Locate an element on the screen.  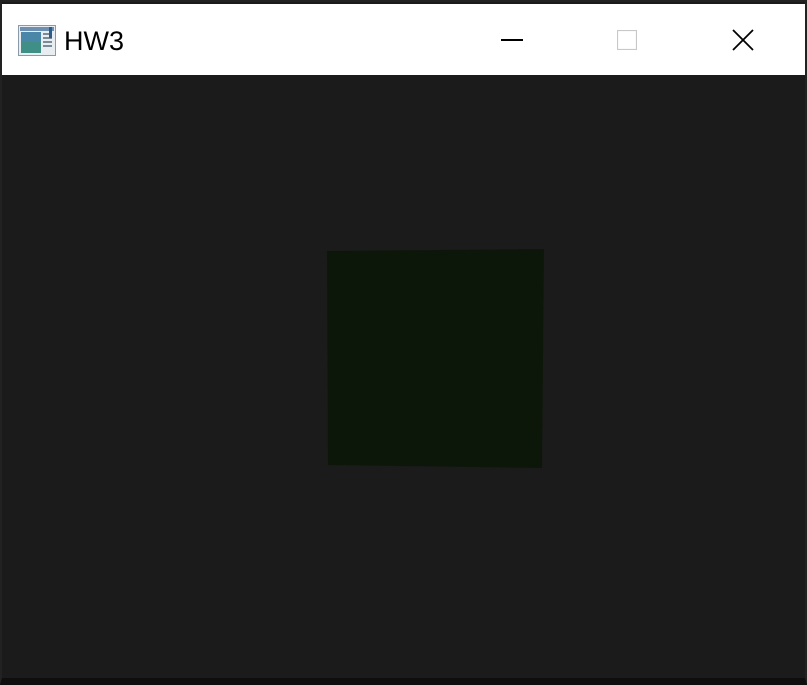
title-bar: HW3 is located at coordinates (403, 39).